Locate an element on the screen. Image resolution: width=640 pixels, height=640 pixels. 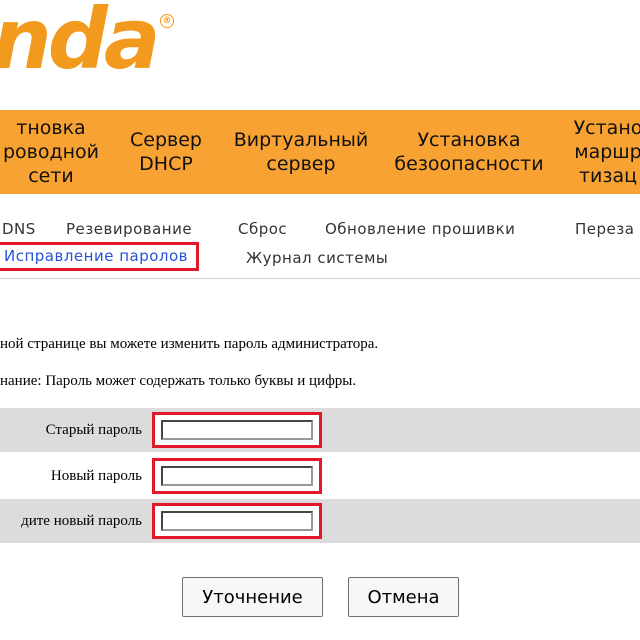
subnav-reservation: Резевирование is located at coordinates (129, 229).